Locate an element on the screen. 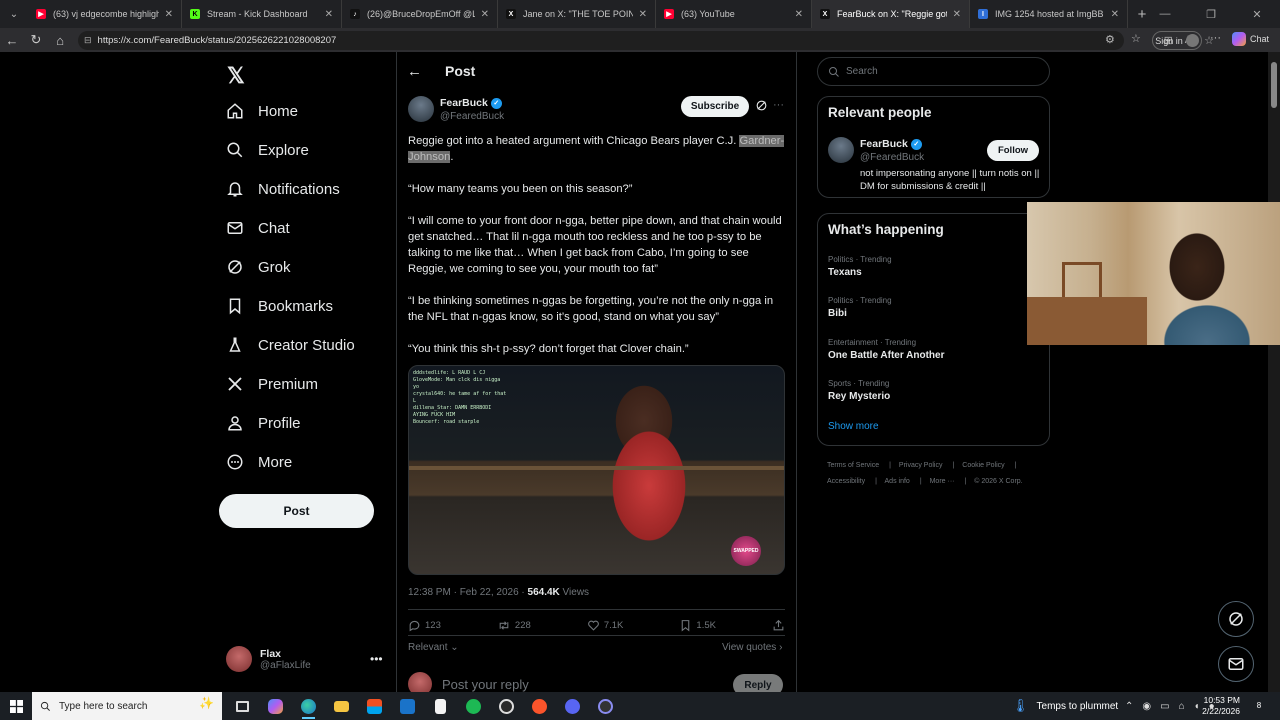 Image resolution: width=1280 pixels, height=720 pixels. taskbar-search-input: Type here to search ✨ is located at coordinates (127, 706).